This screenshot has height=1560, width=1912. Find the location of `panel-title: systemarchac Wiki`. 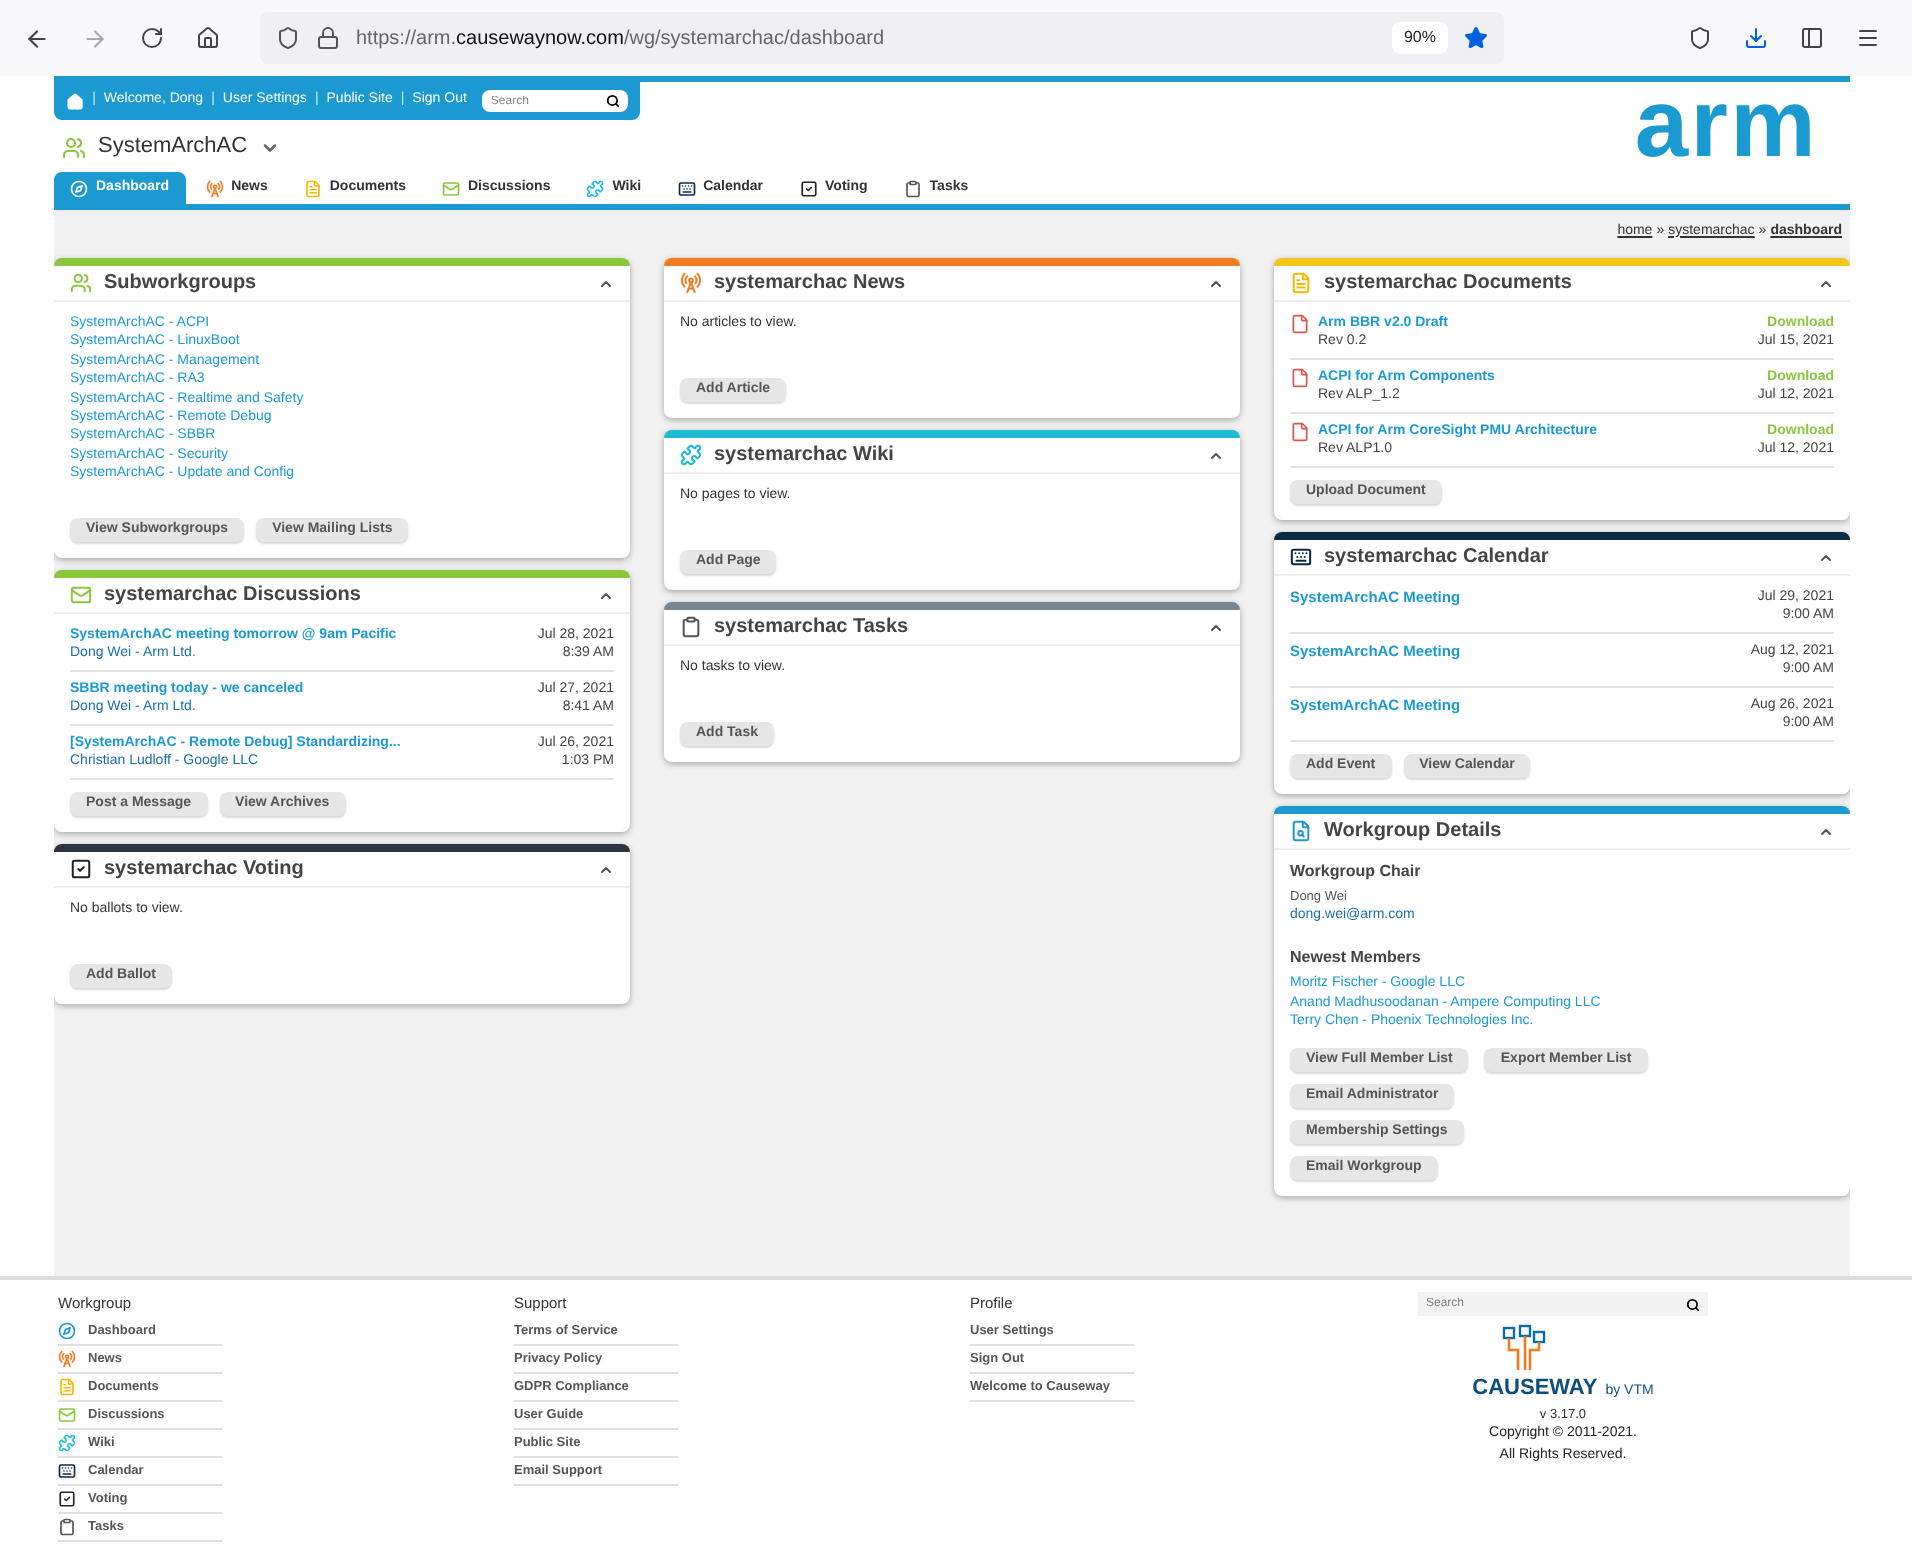

panel-title: systemarchac Wiki is located at coordinates (804, 456).